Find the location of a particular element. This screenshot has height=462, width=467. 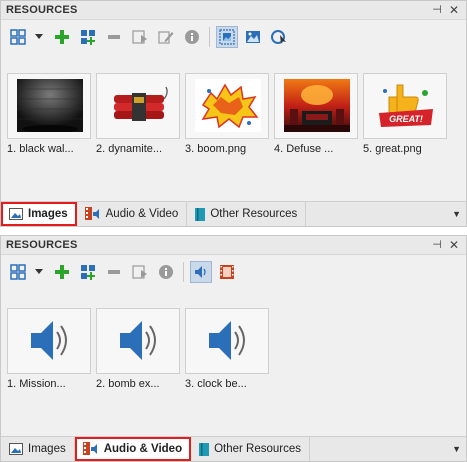

panel-titlebar: RESOURCES ⊣ ✕ is located at coordinates (233, 245).